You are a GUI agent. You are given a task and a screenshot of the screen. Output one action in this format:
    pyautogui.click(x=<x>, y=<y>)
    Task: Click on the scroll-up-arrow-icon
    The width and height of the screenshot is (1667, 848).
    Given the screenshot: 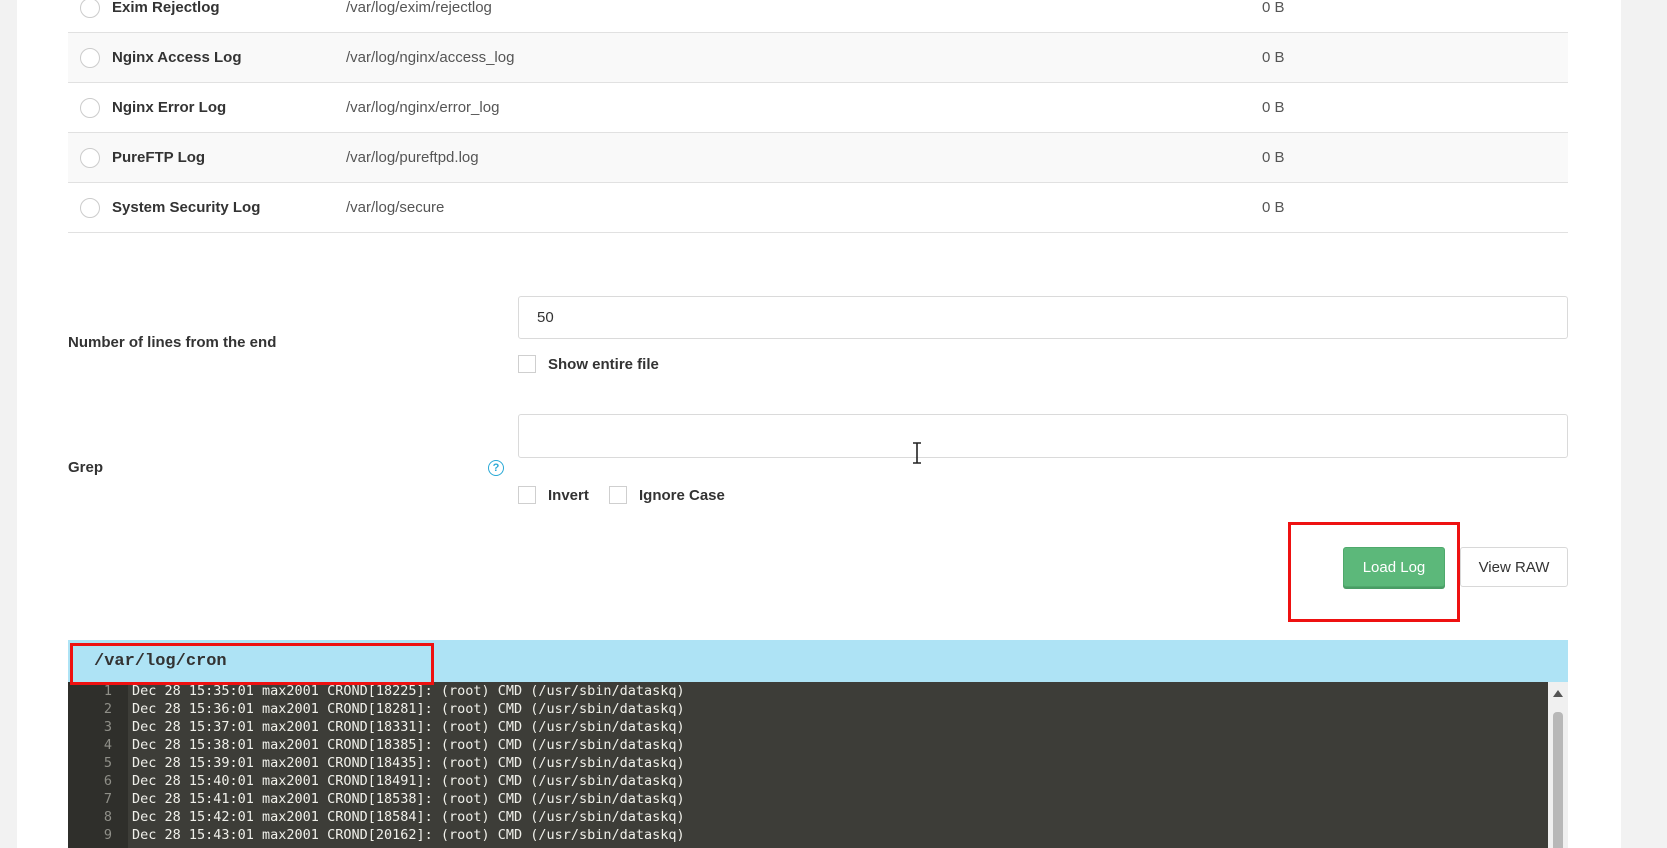 What is the action you would take?
    pyautogui.click(x=1558, y=693)
    